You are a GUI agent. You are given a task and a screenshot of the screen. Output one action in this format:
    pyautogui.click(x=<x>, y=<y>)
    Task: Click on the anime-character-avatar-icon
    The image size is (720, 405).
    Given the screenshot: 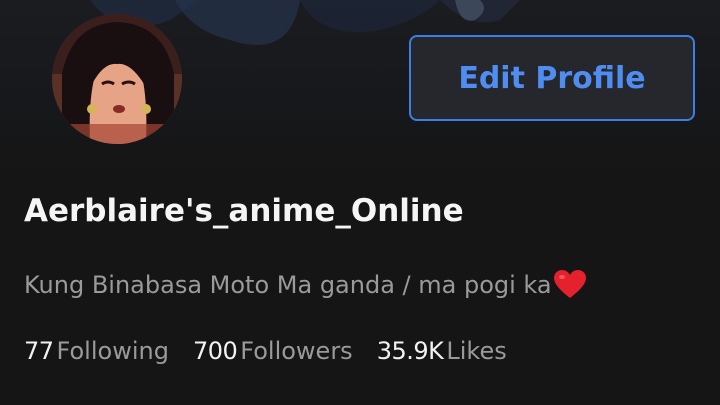 What is the action you would take?
    pyautogui.click(x=117, y=79)
    